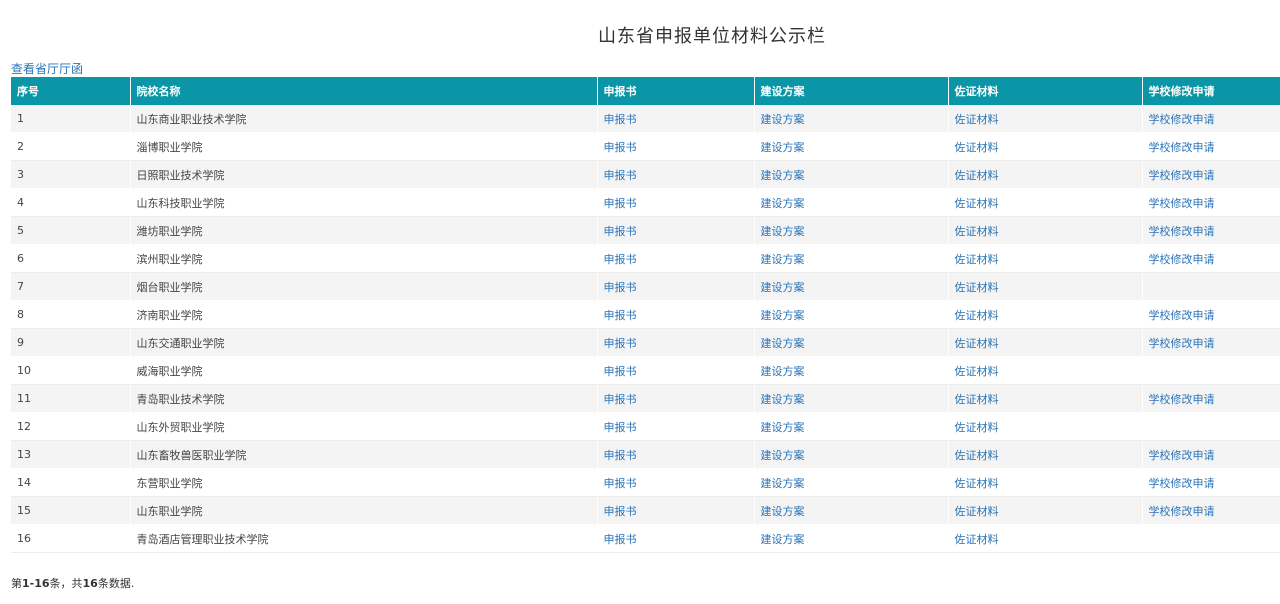 The height and width of the screenshot is (604, 1280). Describe the element at coordinates (71, 119) in the screenshot. I see `row-index: 1` at that location.